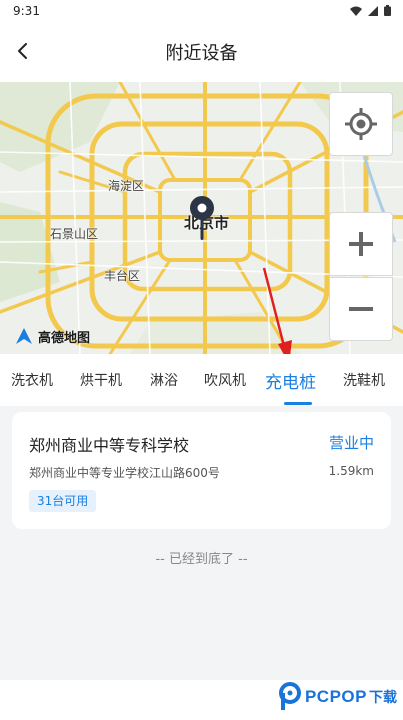 The image size is (403, 720). Describe the element at coordinates (298, 403) in the screenshot. I see `tab-active-indicator` at that location.